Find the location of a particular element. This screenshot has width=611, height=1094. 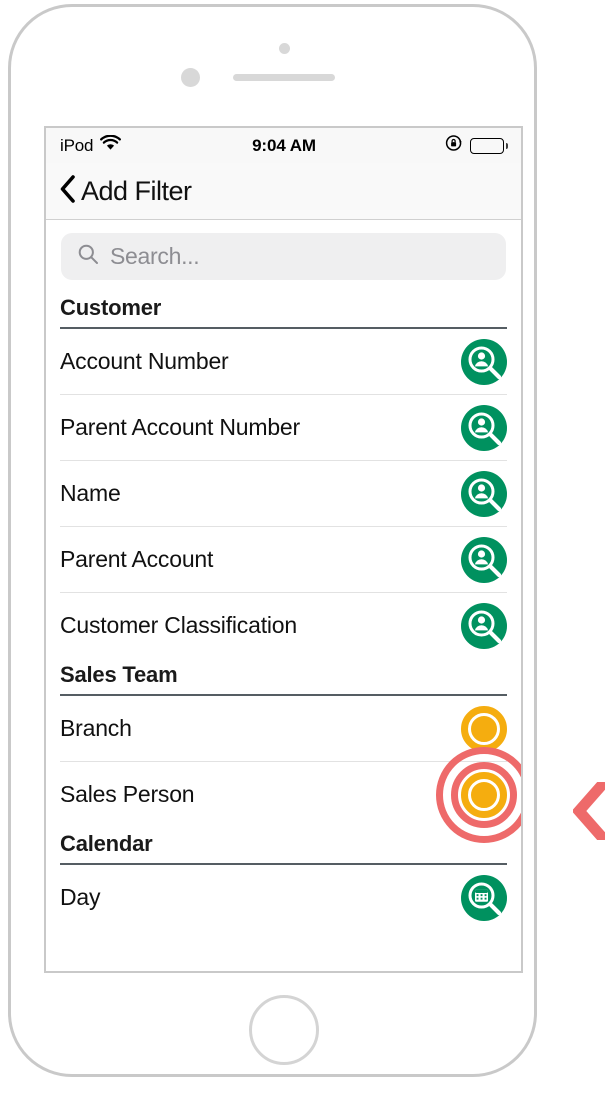

amber-circle-icon is located at coordinates (484, 728).